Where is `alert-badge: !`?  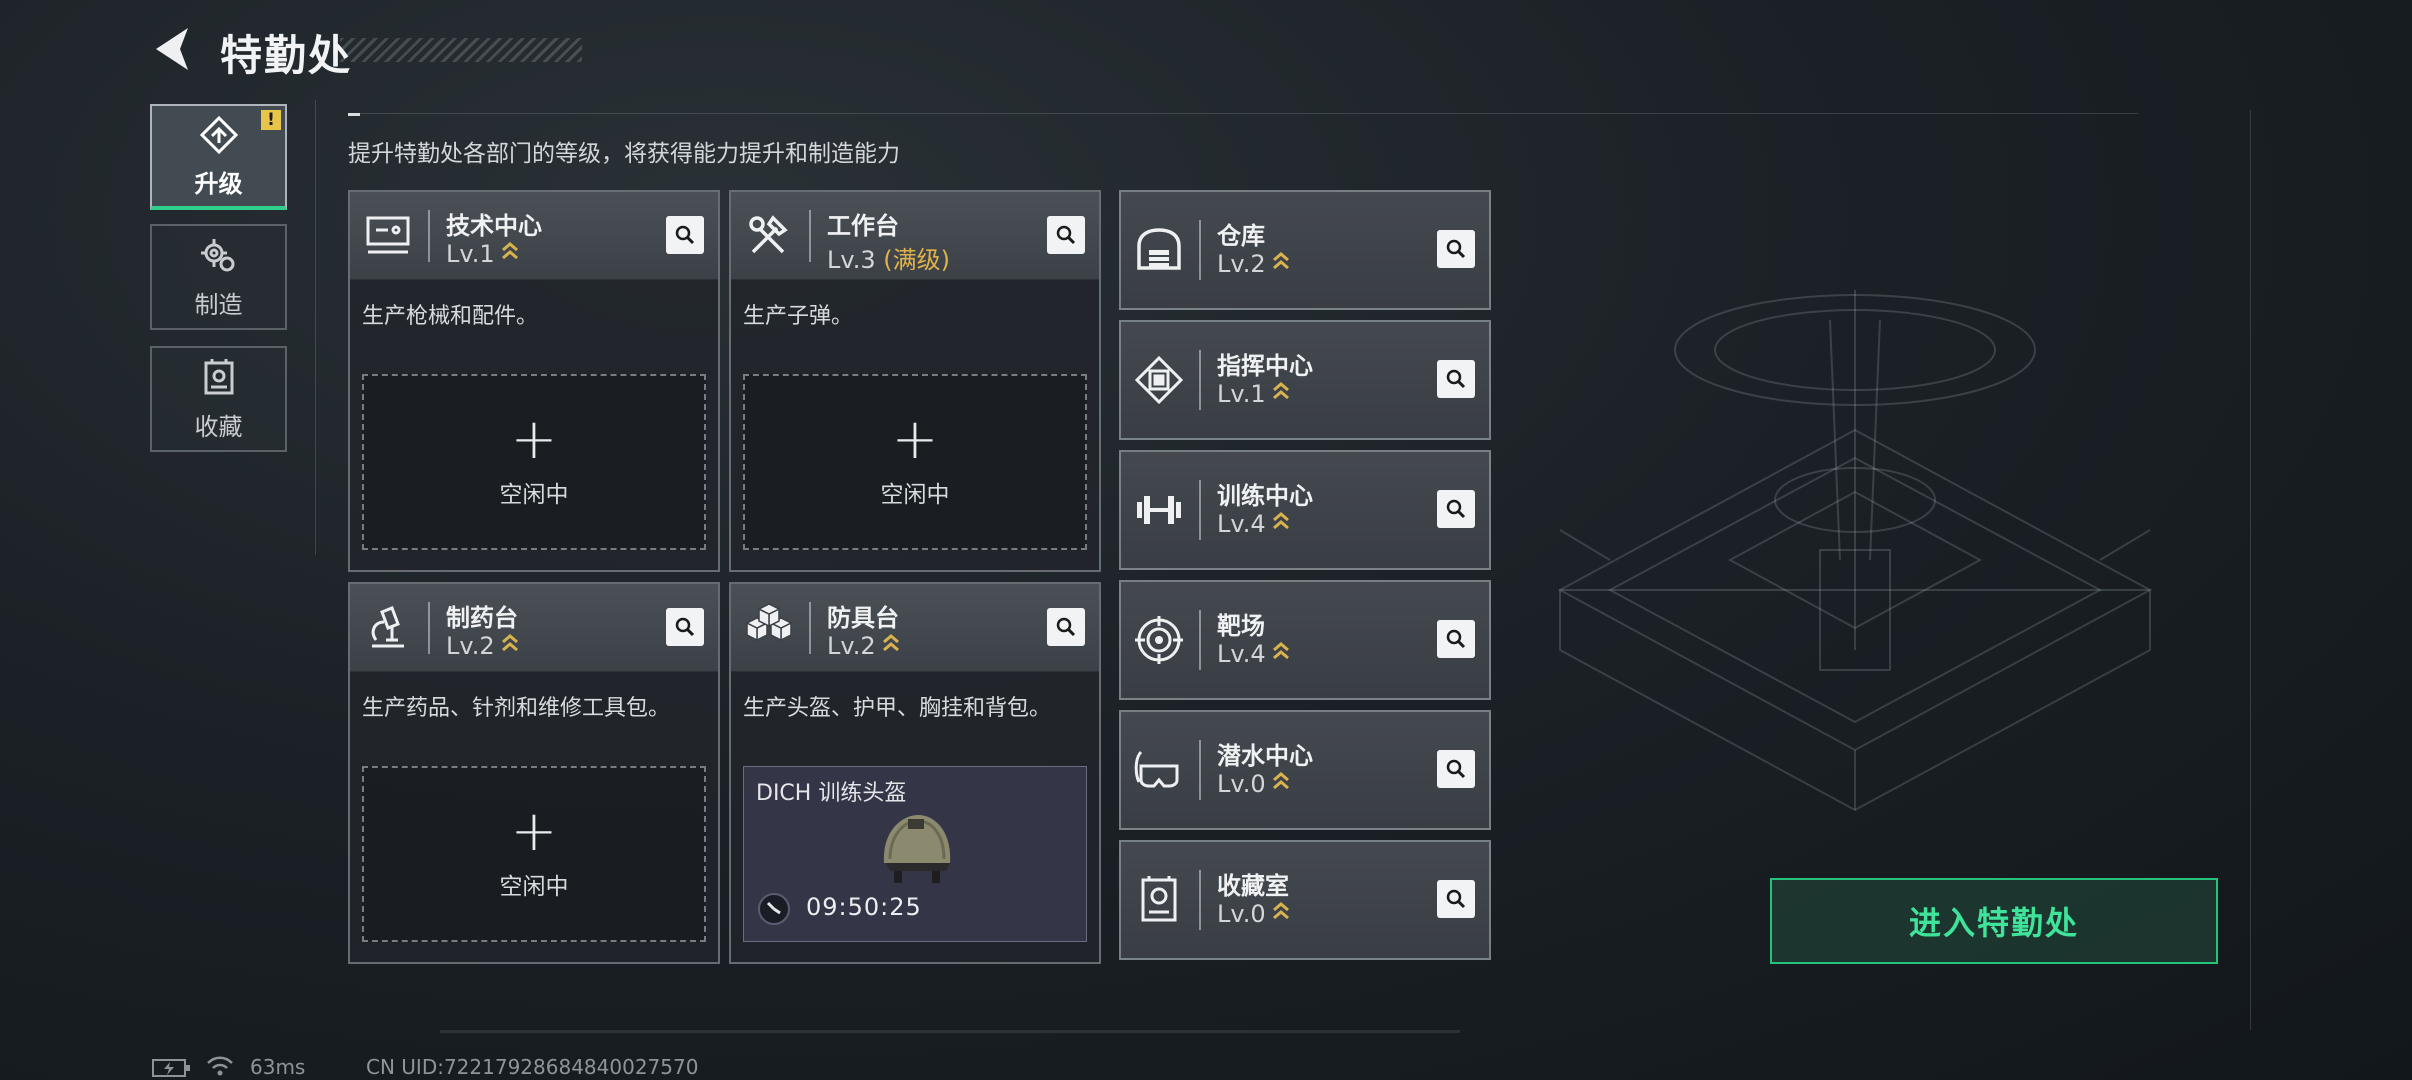
alert-badge: ! is located at coordinates (271, 120).